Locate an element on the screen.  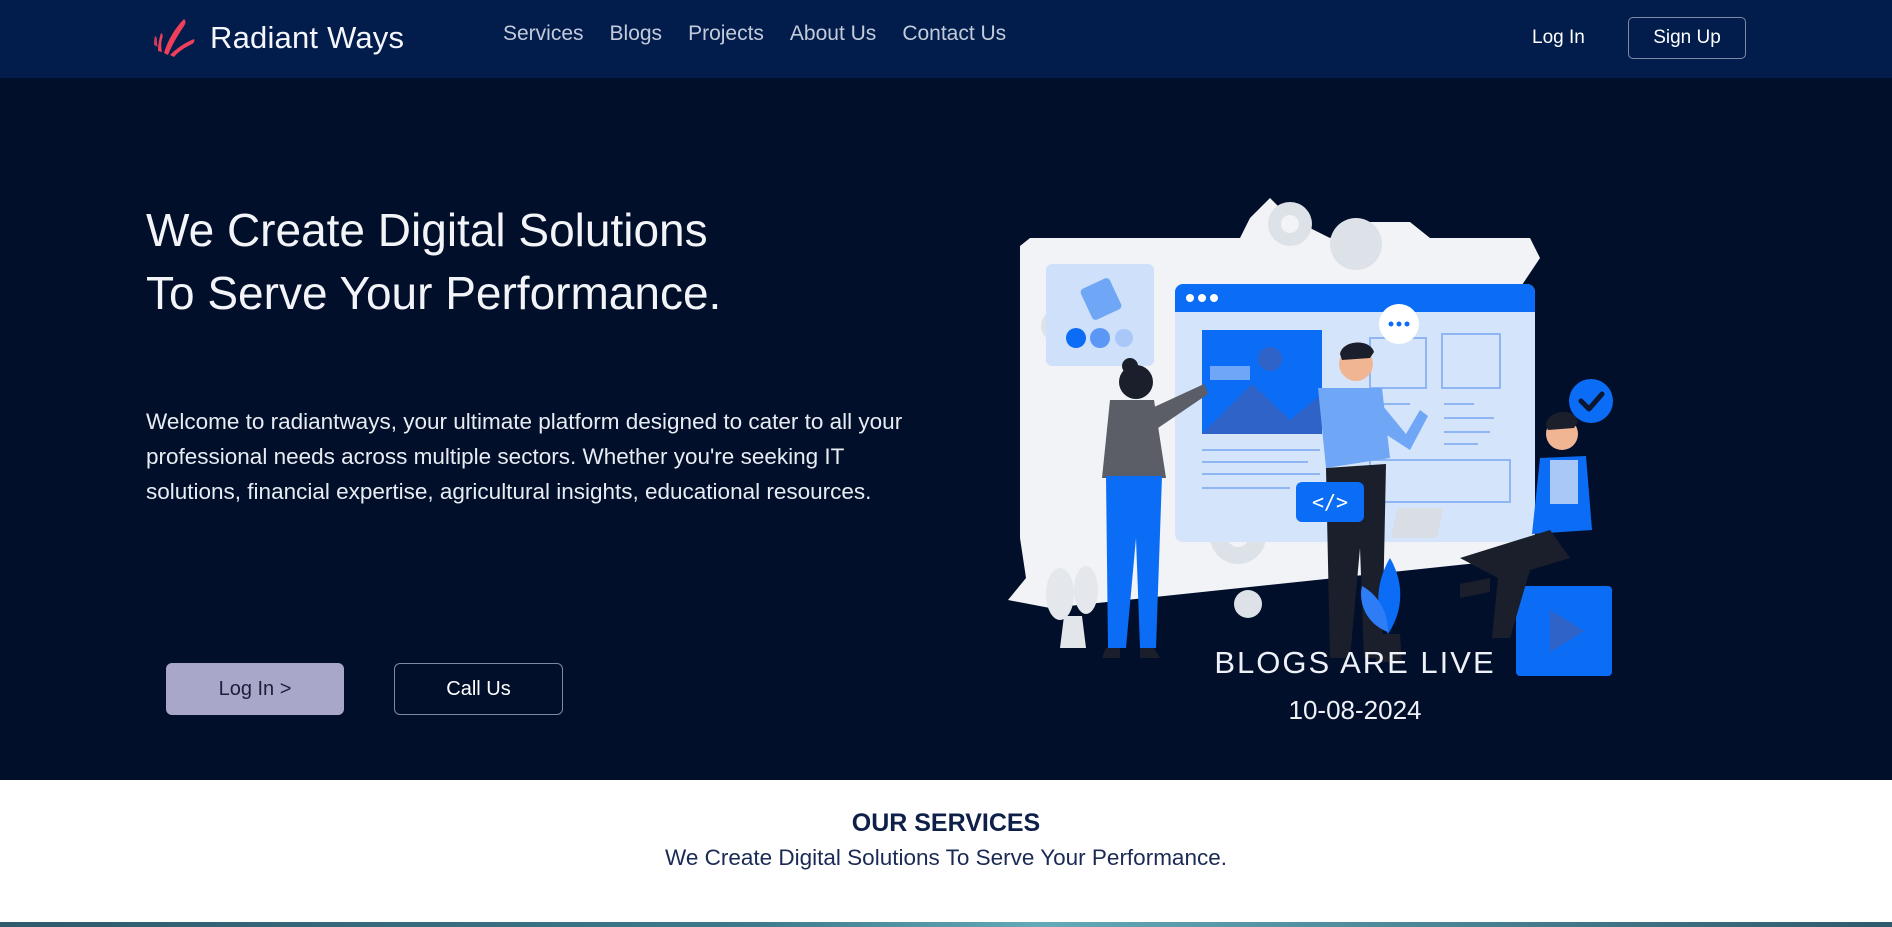
nav-signup-button: Sign Up is located at coordinates (1687, 38).